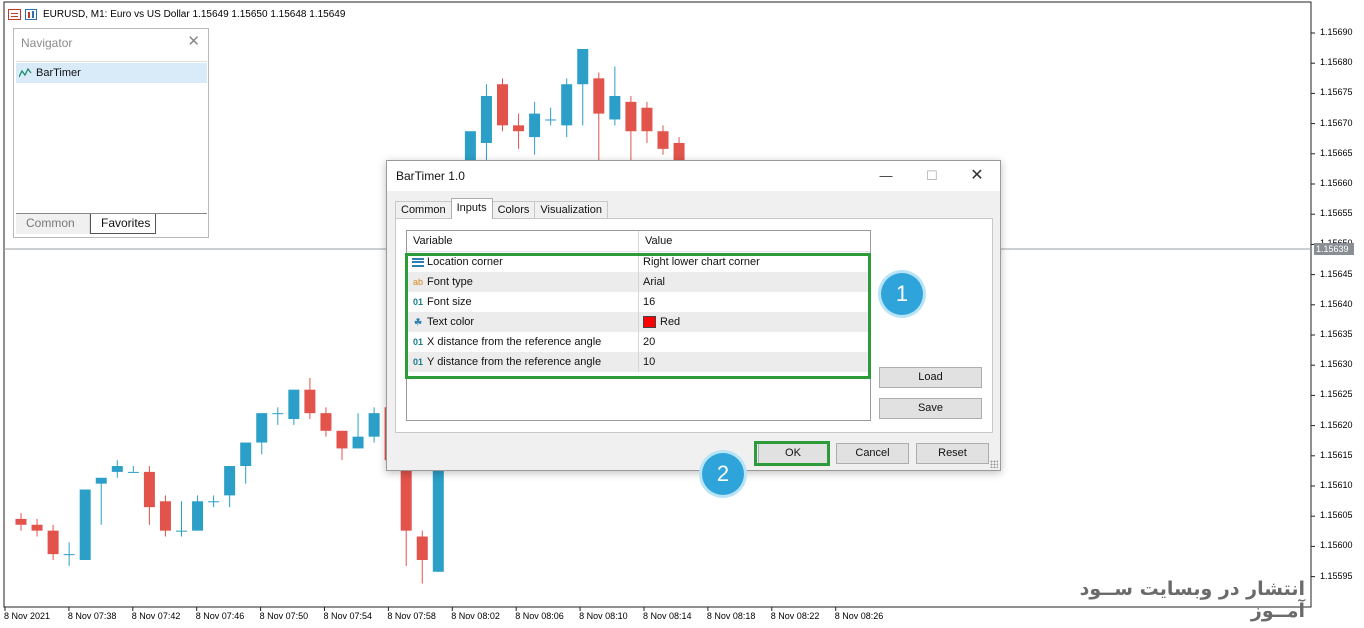  What do you see at coordinates (1336, 394) in the screenshot?
I see `price-tick-label: 1.15625` at bounding box center [1336, 394].